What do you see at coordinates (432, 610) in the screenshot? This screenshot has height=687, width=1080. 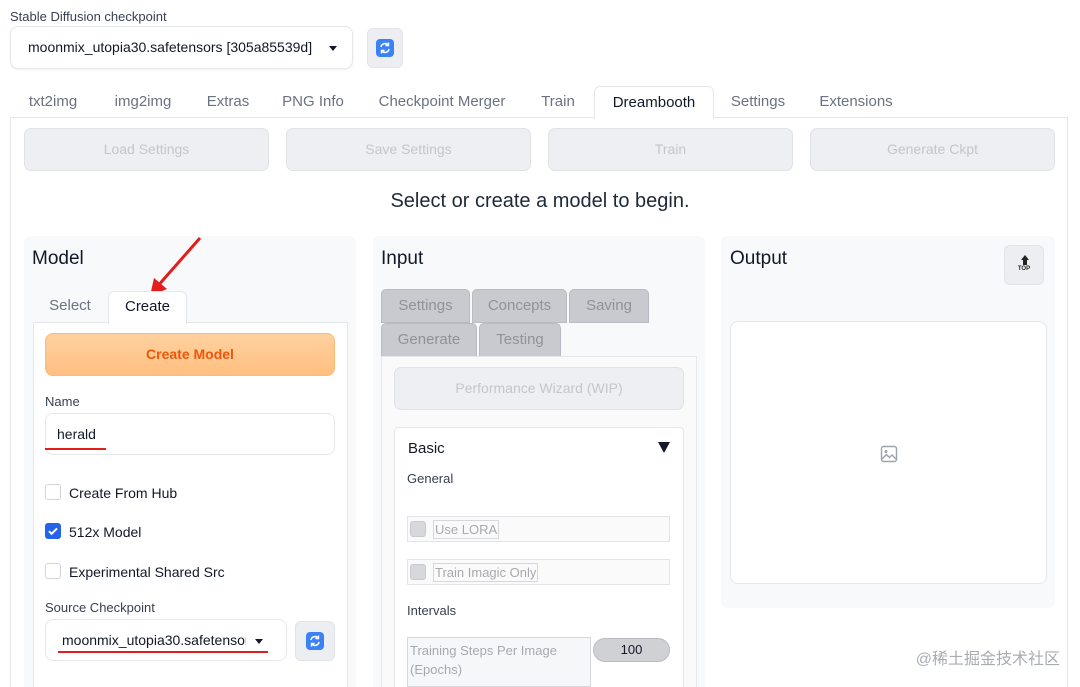 I see `intervals-label: Intervals` at bounding box center [432, 610].